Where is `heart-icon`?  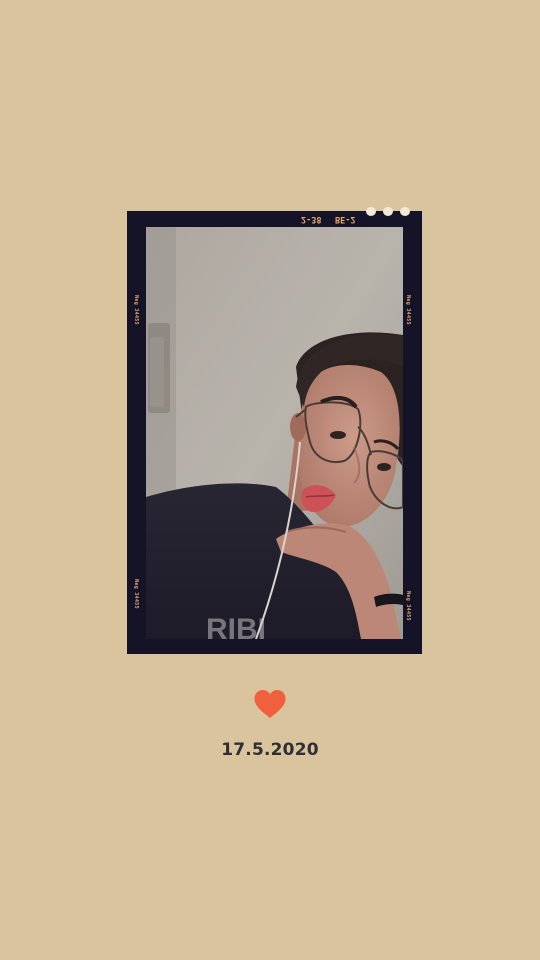
heart-icon is located at coordinates (270, 704).